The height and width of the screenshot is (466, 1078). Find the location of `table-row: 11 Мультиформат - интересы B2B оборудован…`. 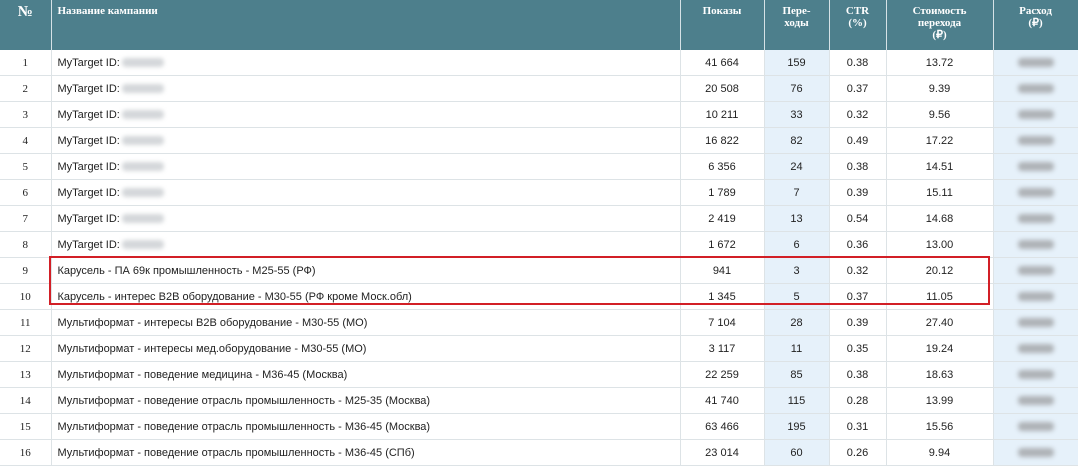

table-row: 11 Мультиформат - интересы B2B оборудован… is located at coordinates (539, 322).